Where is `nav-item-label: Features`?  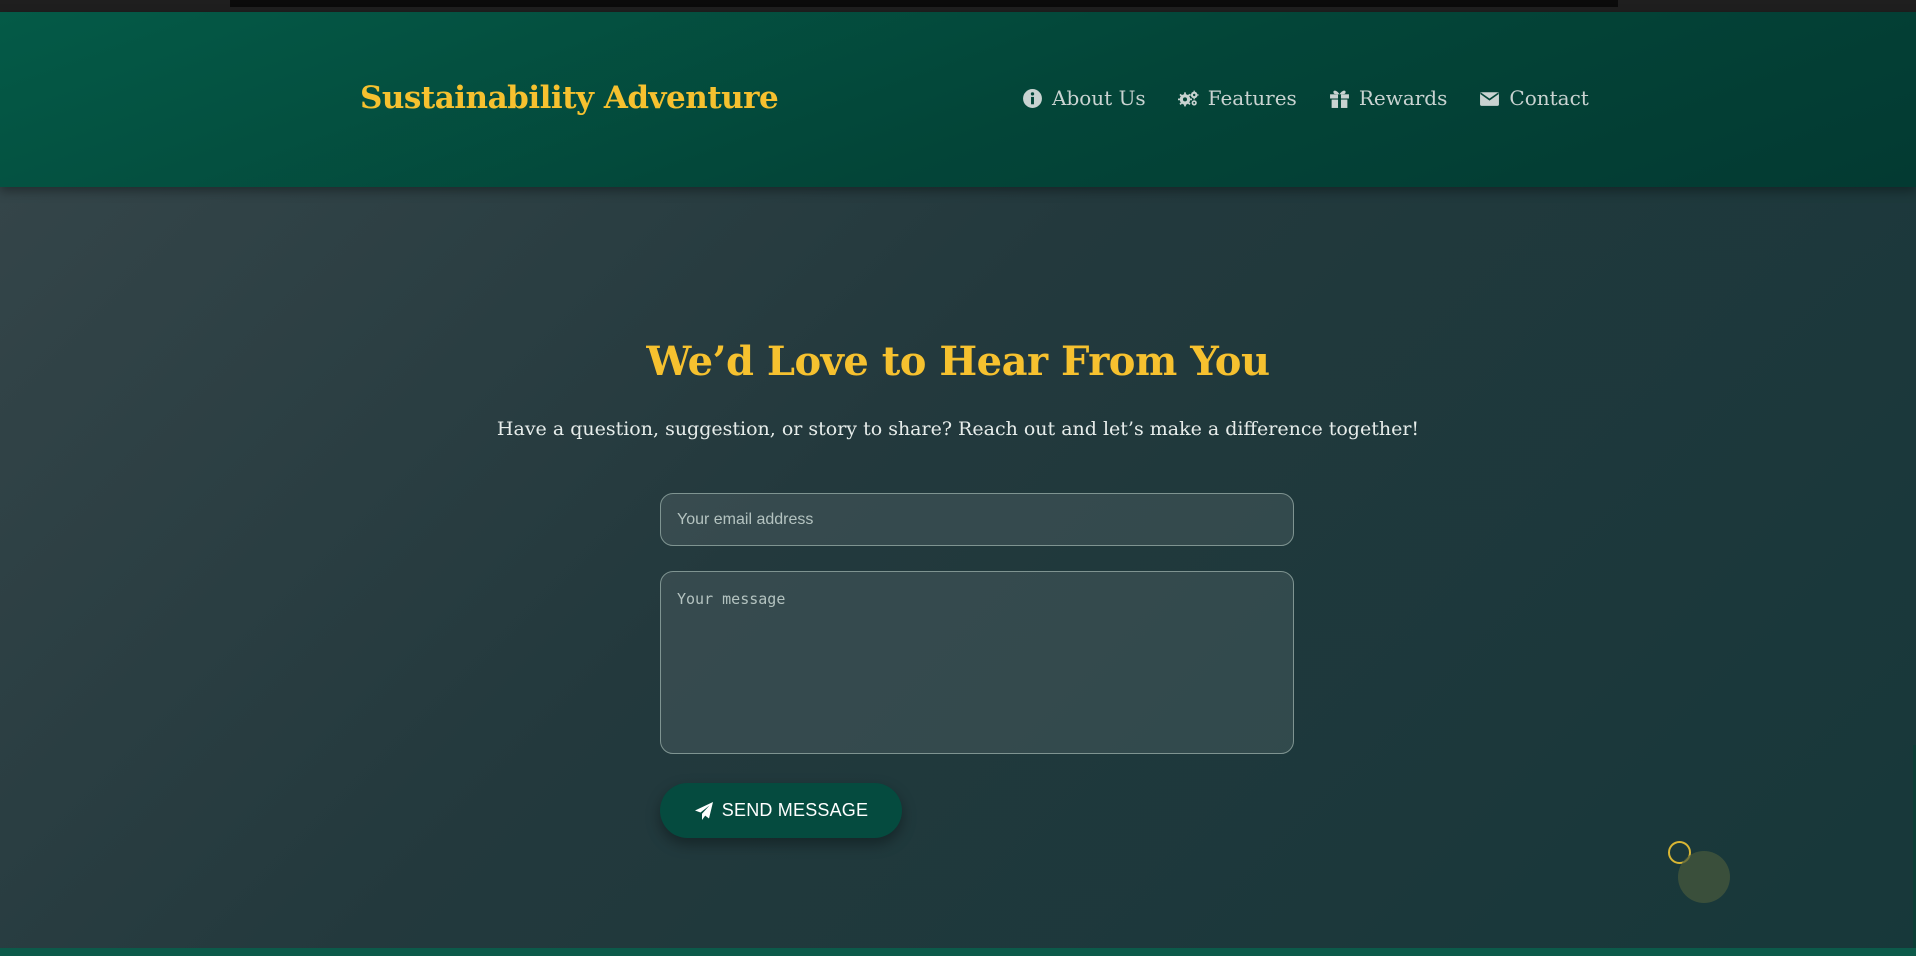
nav-item-label: Features is located at coordinates (1252, 98).